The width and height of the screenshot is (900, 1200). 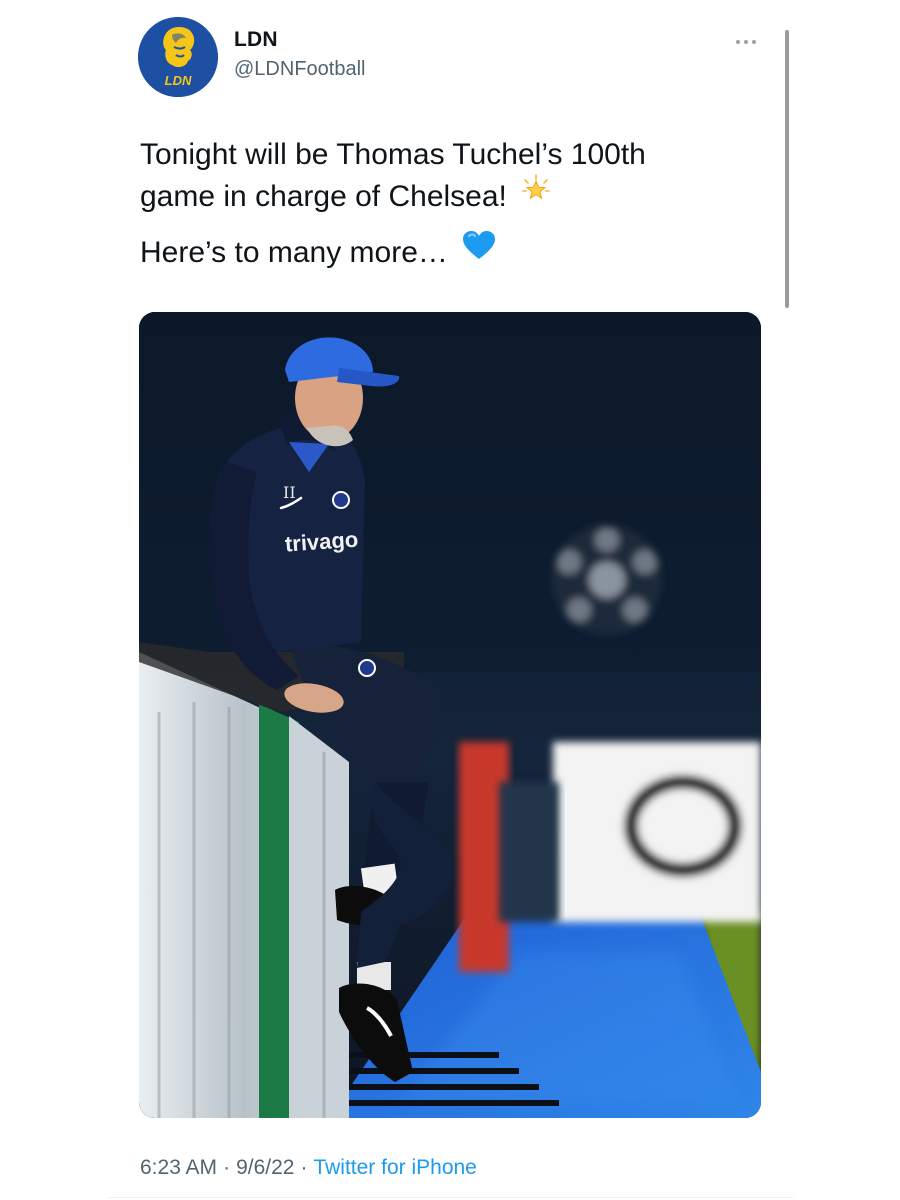 What do you see at coordinates (178, 80) in the screenshot?
I see `avatar-label: LDN` at bounding box center [178, 80].